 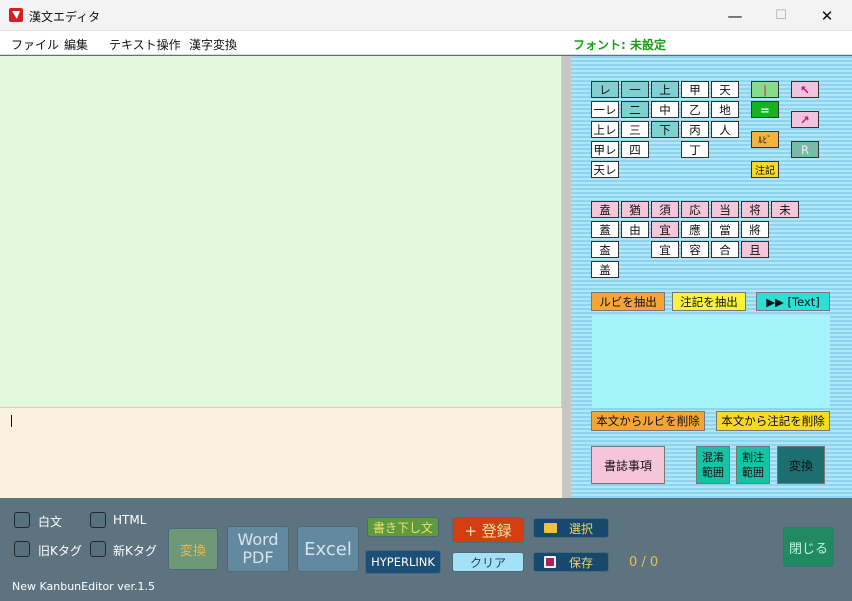 What do you see at coordinates (725, 209) in the screenshot?
I see `key-tou: 当` at bounding box center [725, 209].